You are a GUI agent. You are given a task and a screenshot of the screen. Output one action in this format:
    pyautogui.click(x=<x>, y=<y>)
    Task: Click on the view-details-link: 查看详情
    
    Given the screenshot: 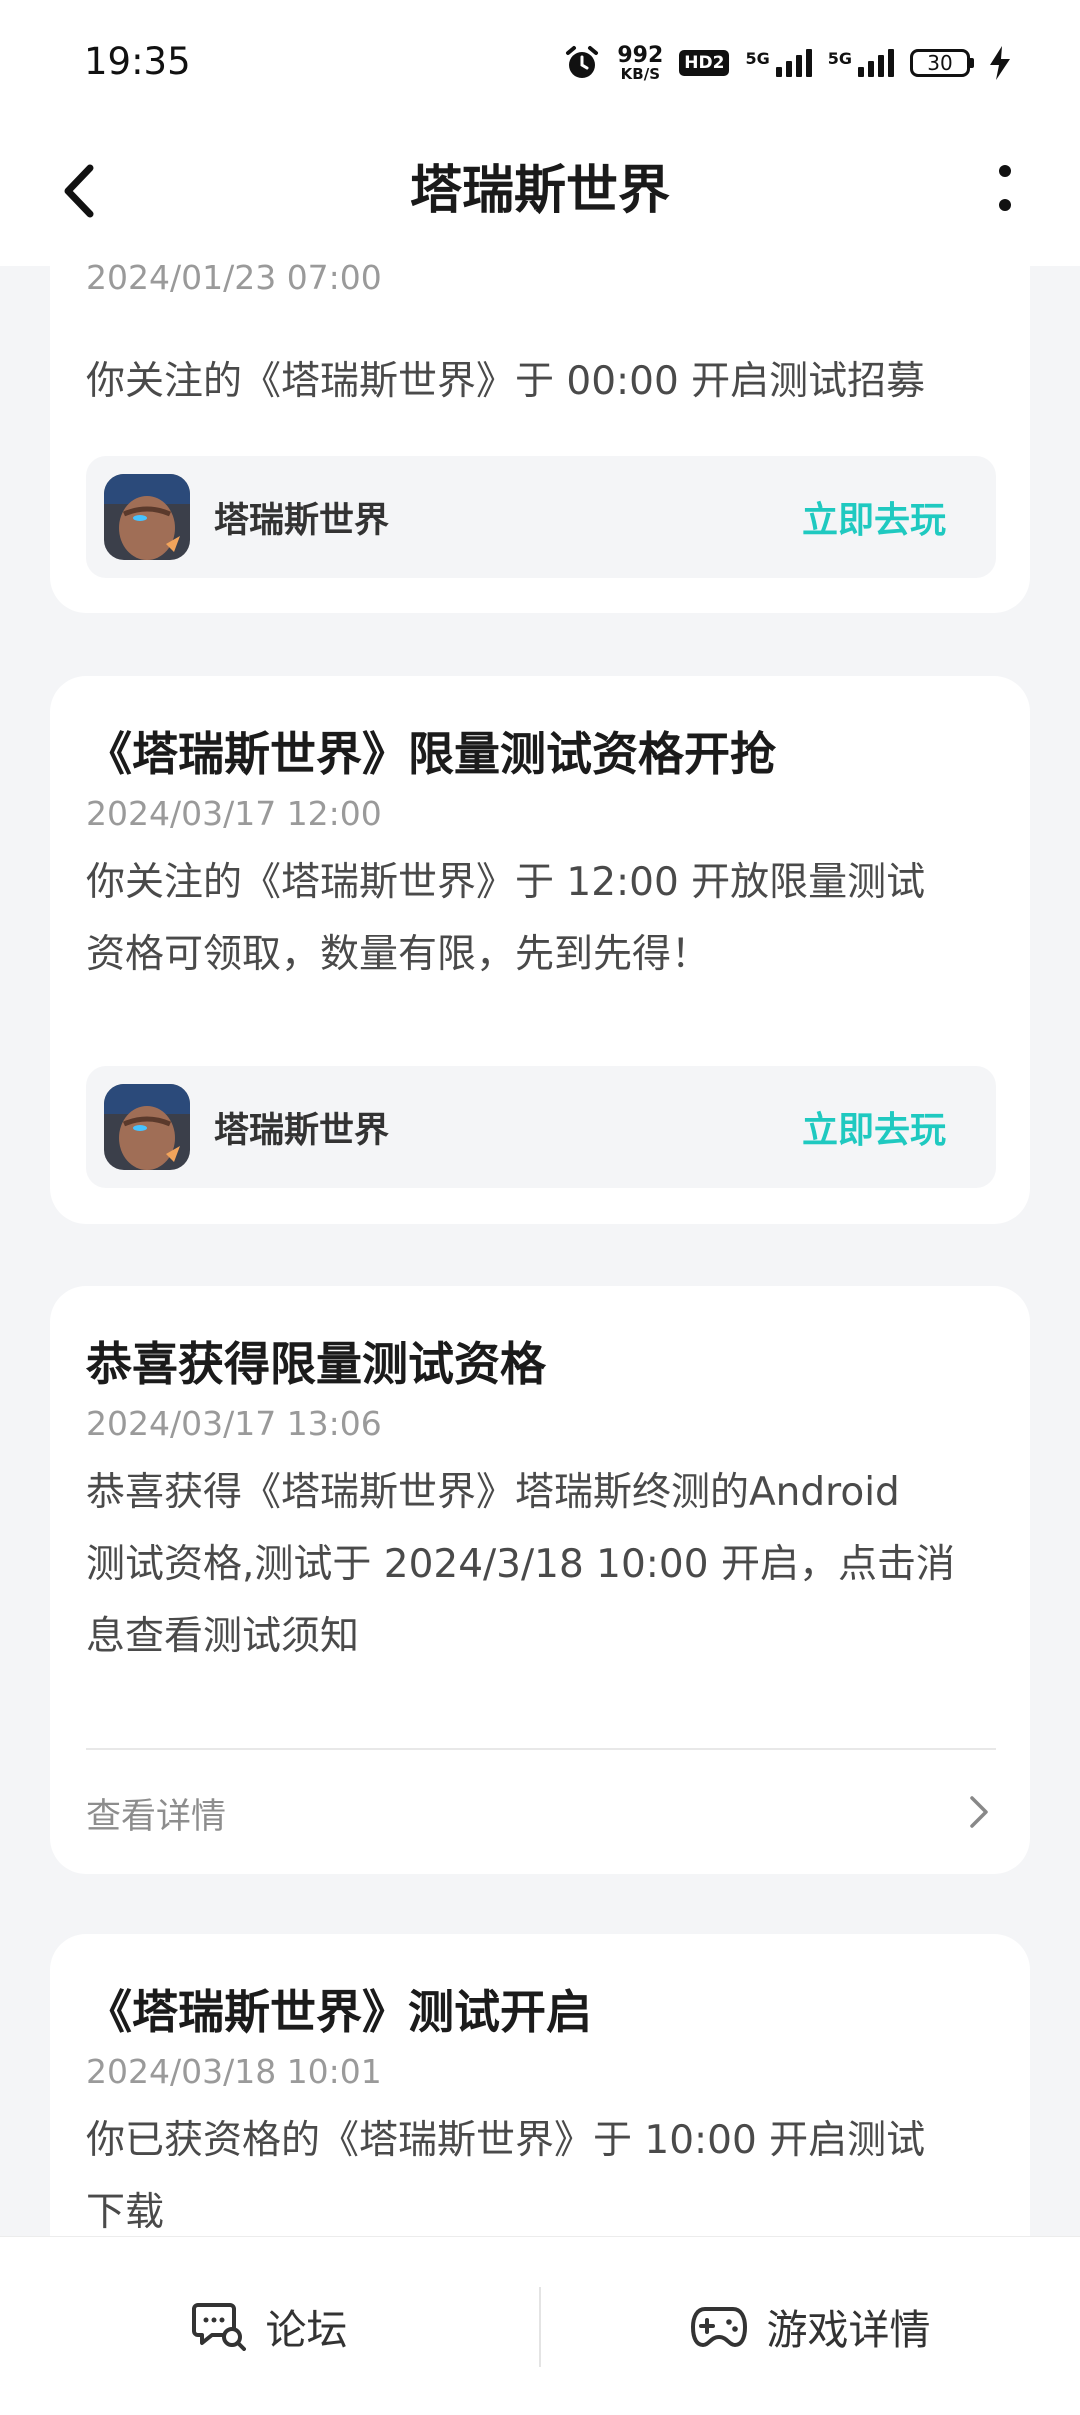 What is the action you would take?
    pyautogui.click(x=541, y=1812)
    